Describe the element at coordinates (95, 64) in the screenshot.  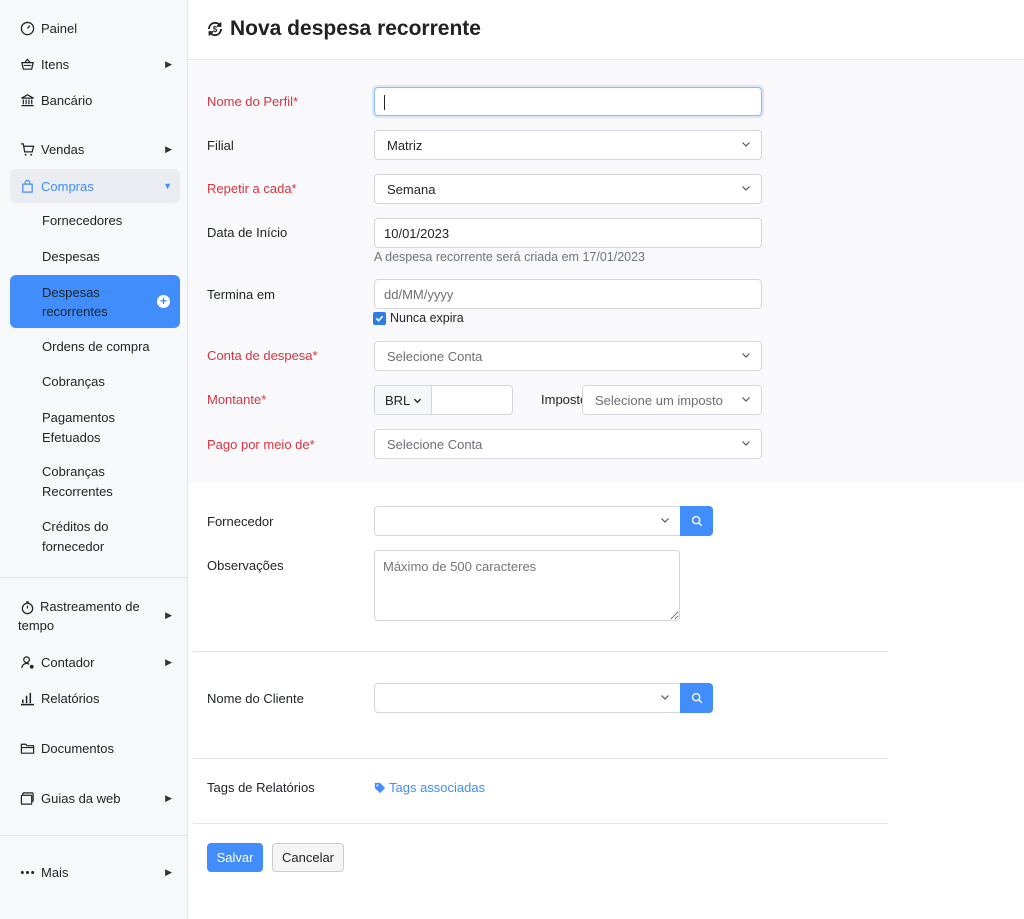
I see `sidebar-item-itens: Itens ▶` at that location.